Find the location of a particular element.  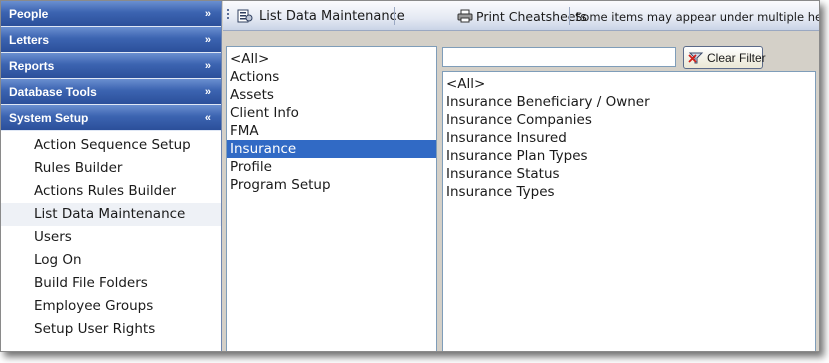

sidebar-section-database-tools: Database Tools » is located at coordinates (111, 92).